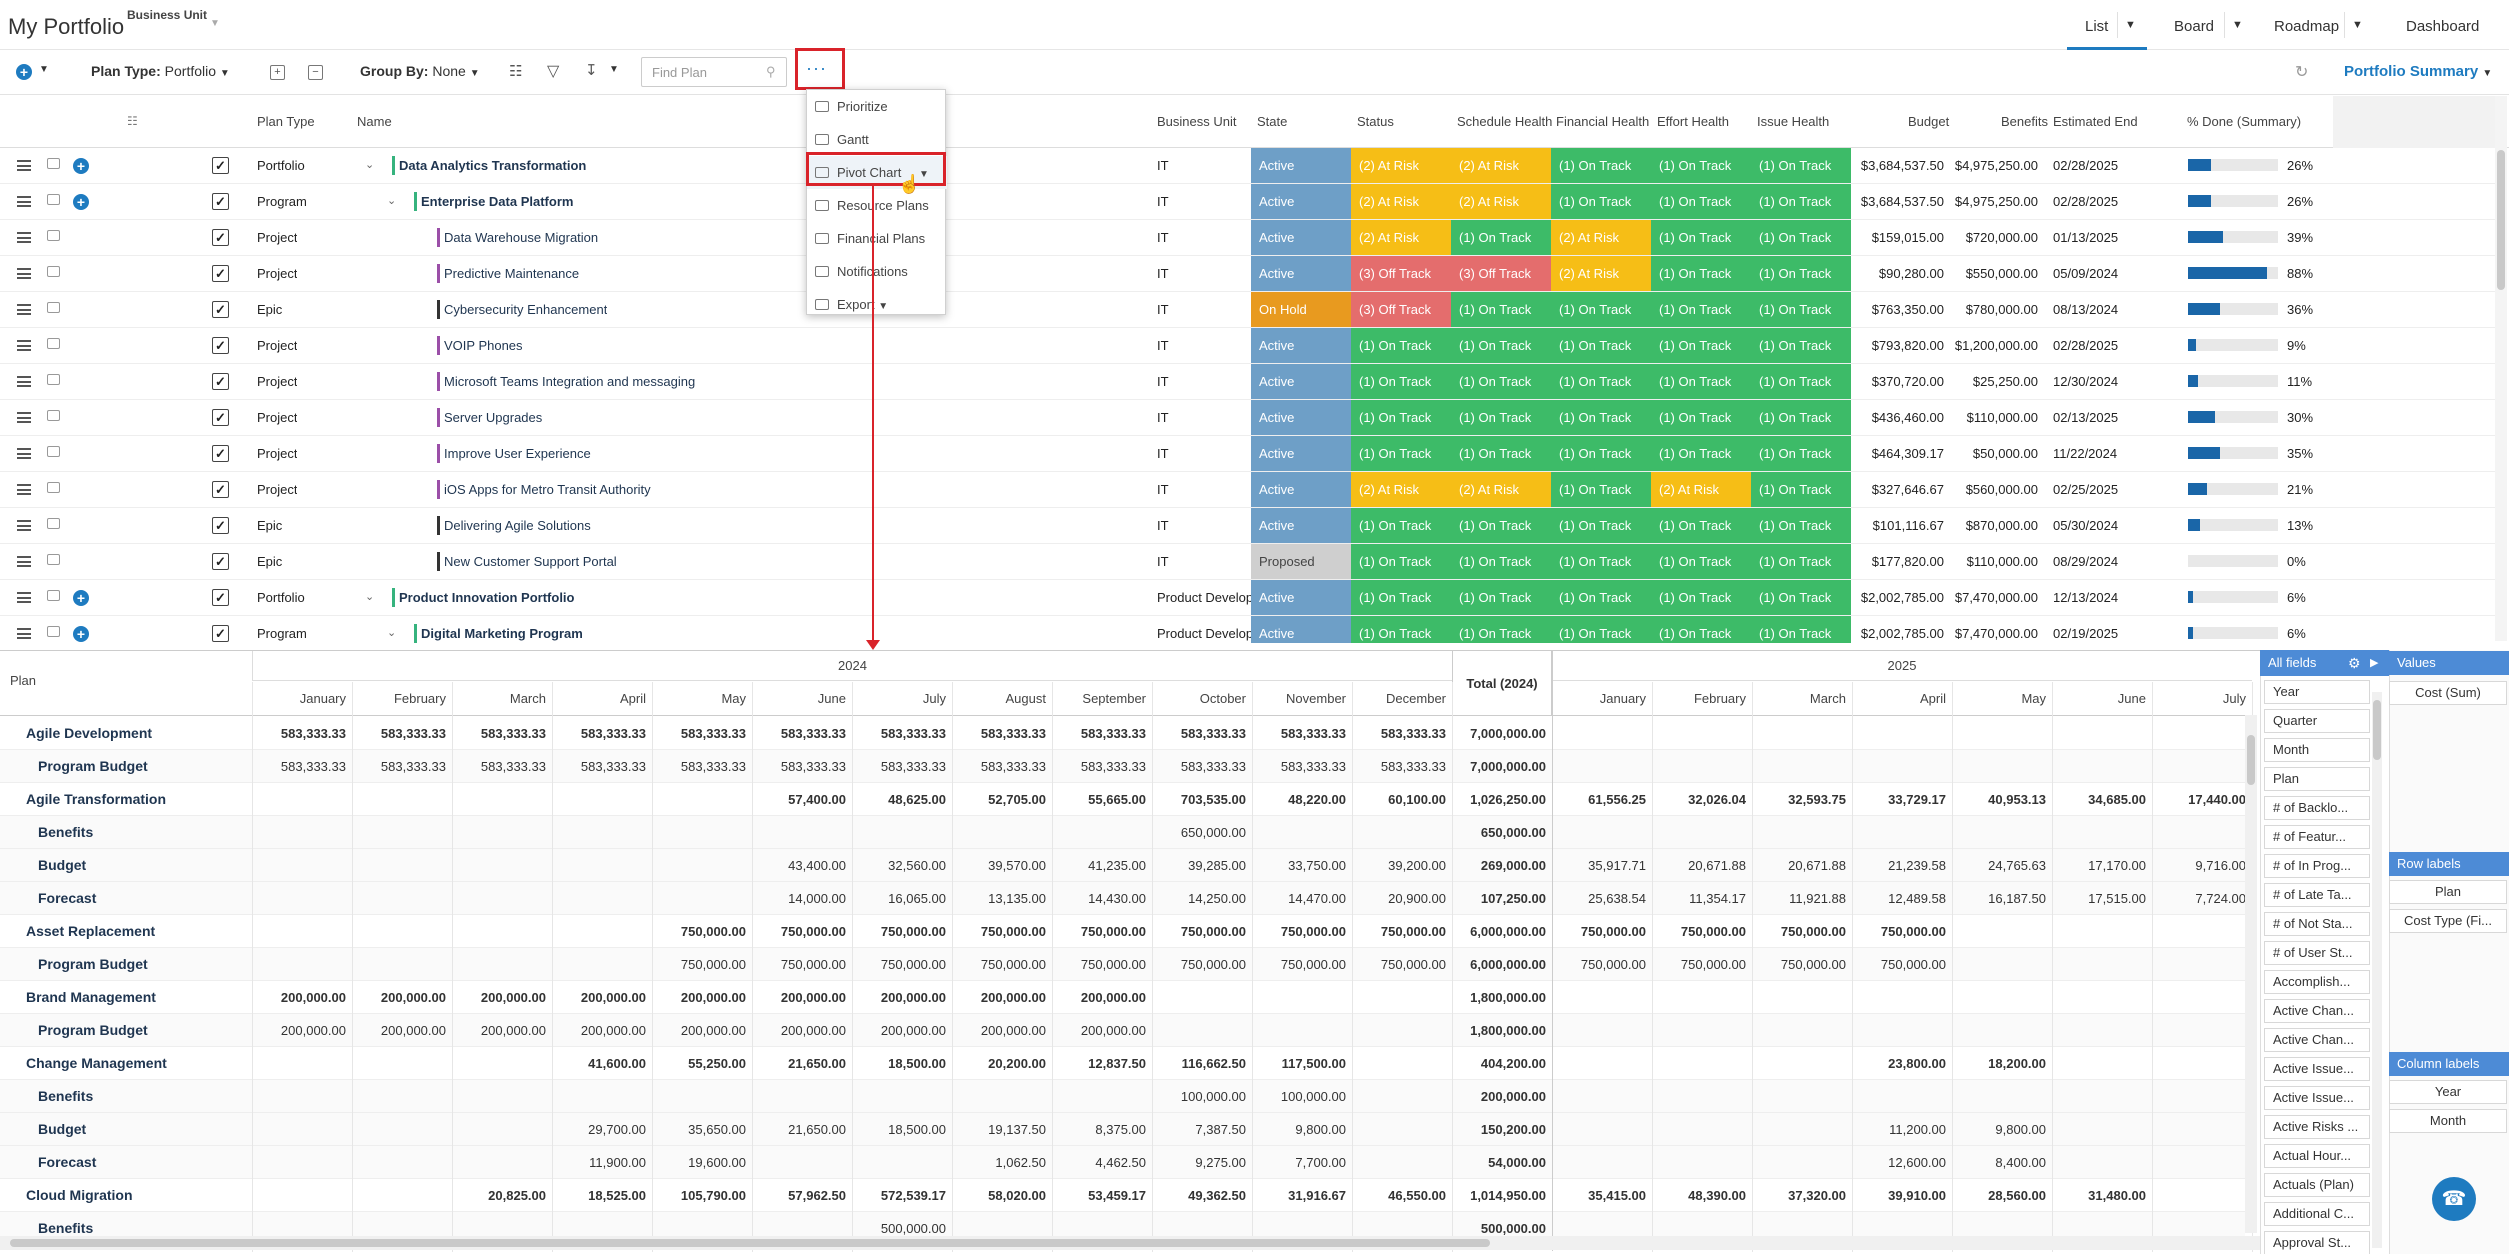 This screenshot has width=2509, height=1254. What do you see at coordinates (89, 733) in the screenshot?
I see `pivot-row-label: Agile Development` at bounding box center [89, 733].